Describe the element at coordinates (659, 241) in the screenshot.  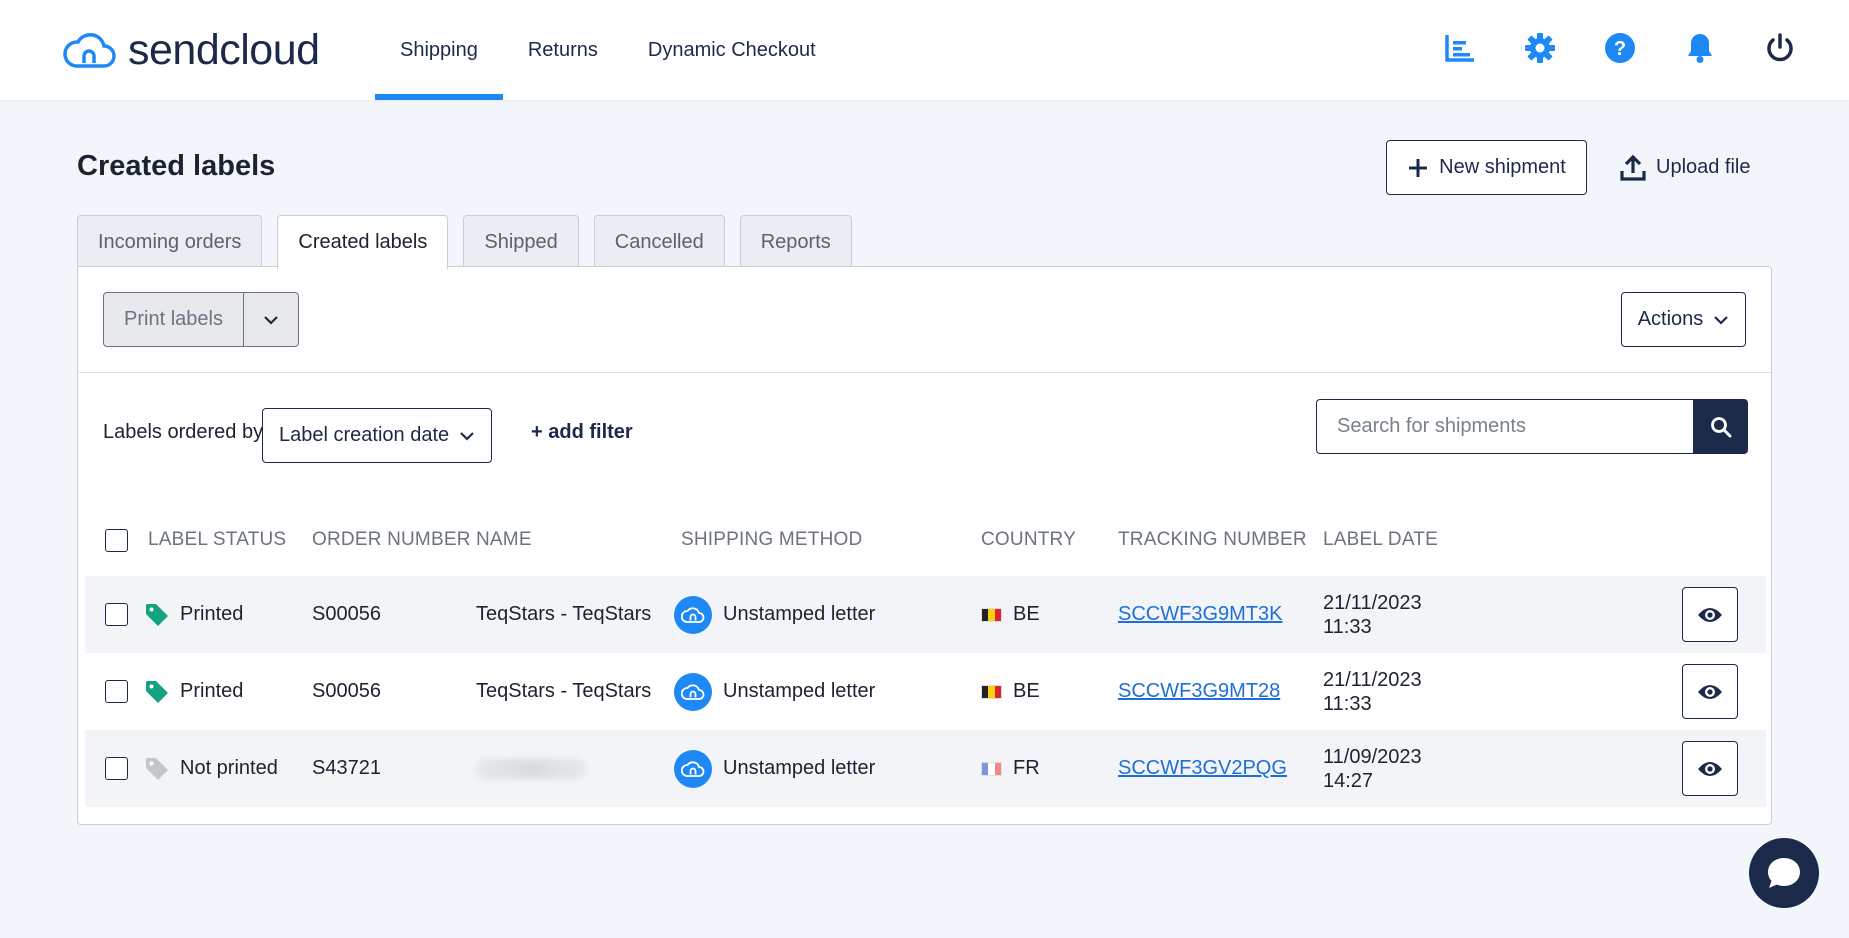
I see `tab-cancelled: Cancelled` at that location.